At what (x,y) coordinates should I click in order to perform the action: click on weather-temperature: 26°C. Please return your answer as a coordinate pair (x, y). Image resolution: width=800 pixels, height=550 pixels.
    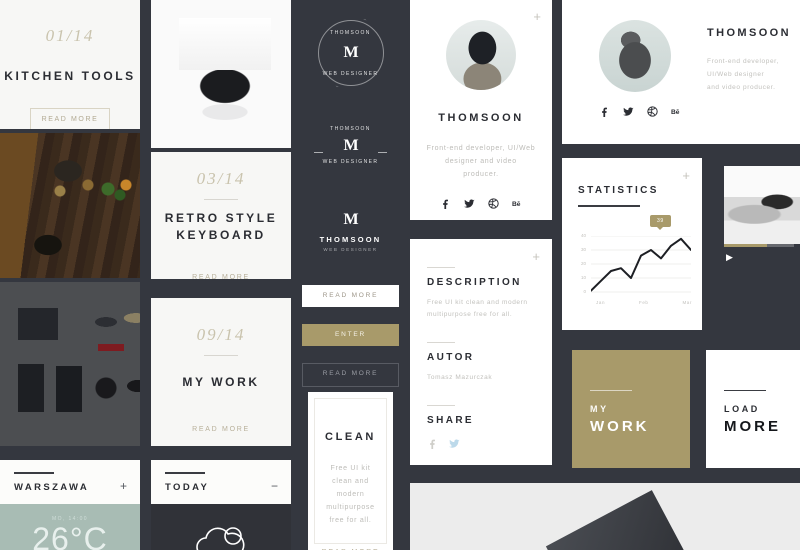
    Looking at the image, I should click on (70, 535).